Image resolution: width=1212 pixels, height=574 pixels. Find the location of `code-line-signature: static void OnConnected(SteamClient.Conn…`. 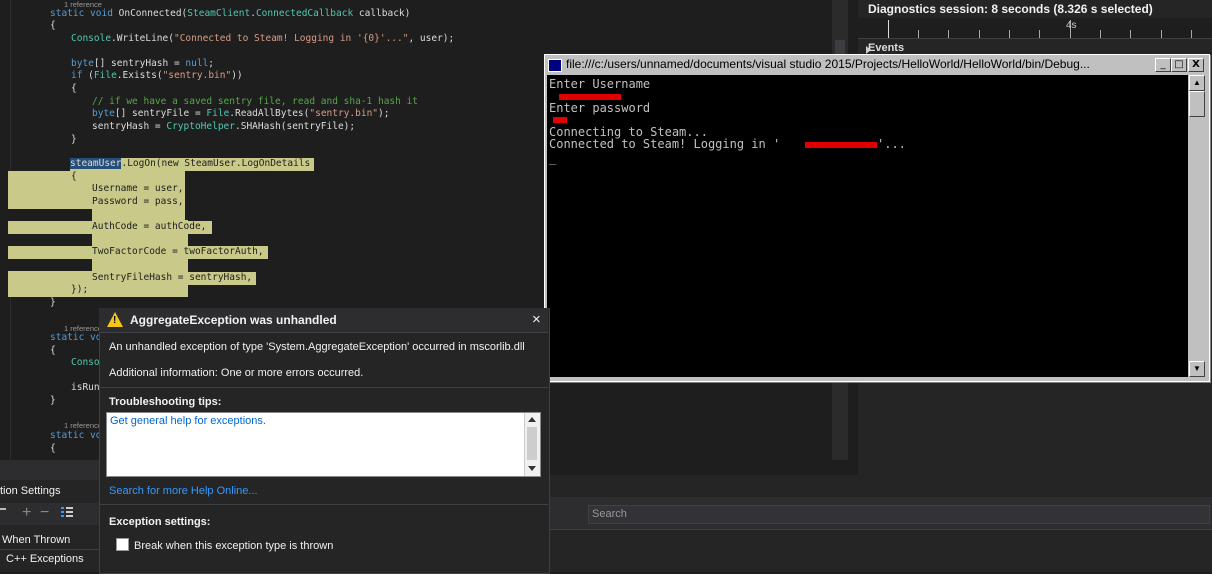

code-line-signature: static void OnConnected(SteamClient.Conn… is located at coordinates (230, 13).